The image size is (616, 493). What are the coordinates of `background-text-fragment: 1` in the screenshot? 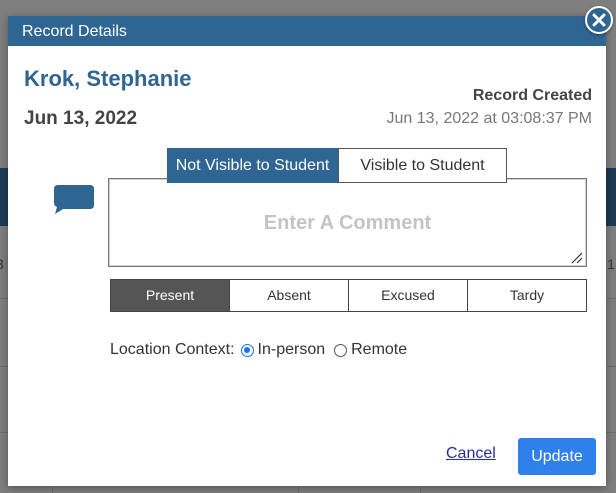 It's located at (611, 264).